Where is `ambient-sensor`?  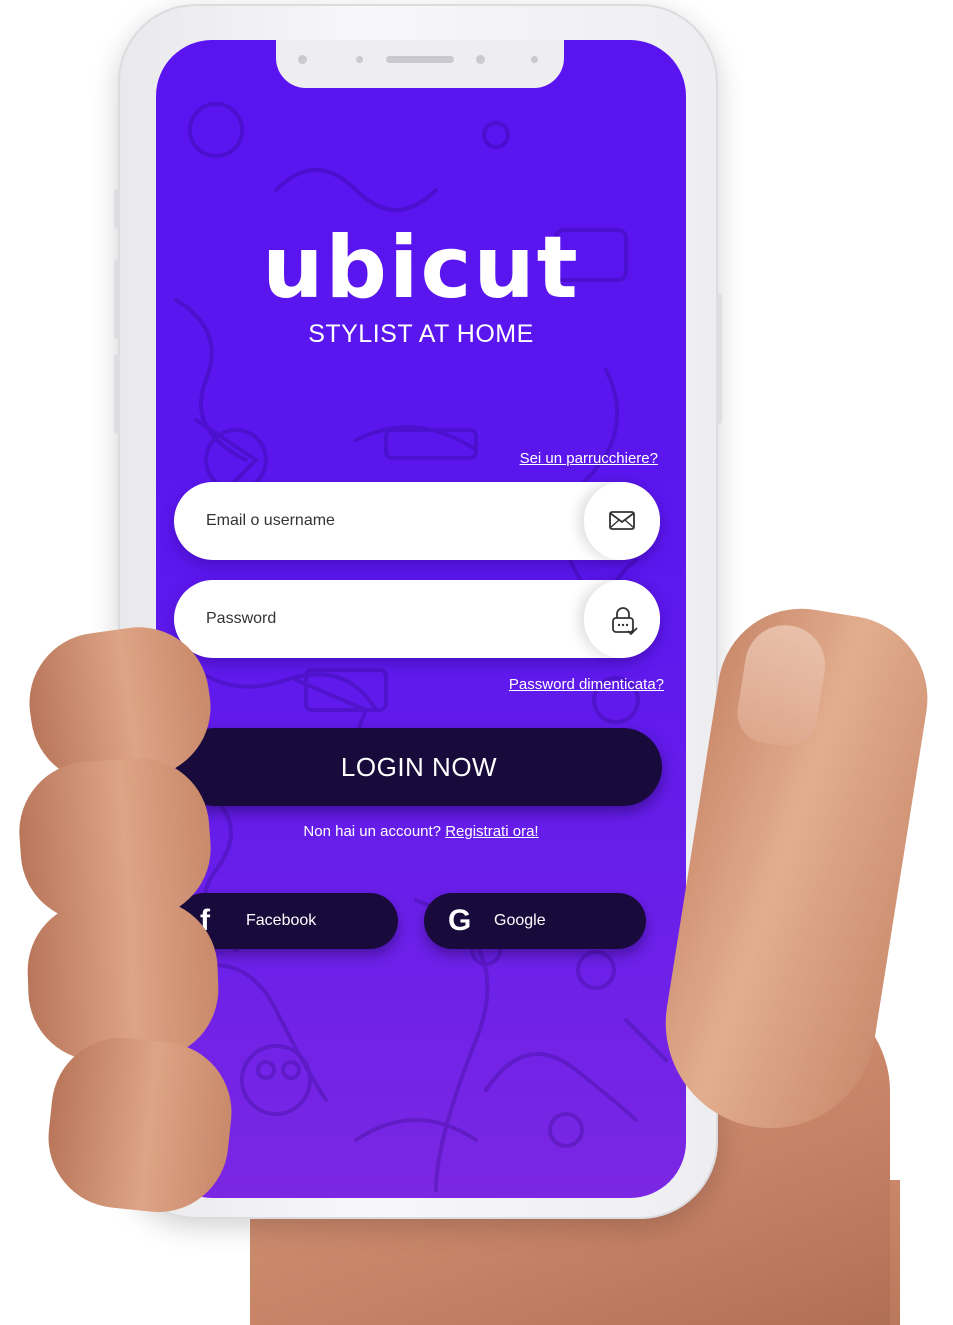 ambient-sensor is located at coordinates (359, 59).